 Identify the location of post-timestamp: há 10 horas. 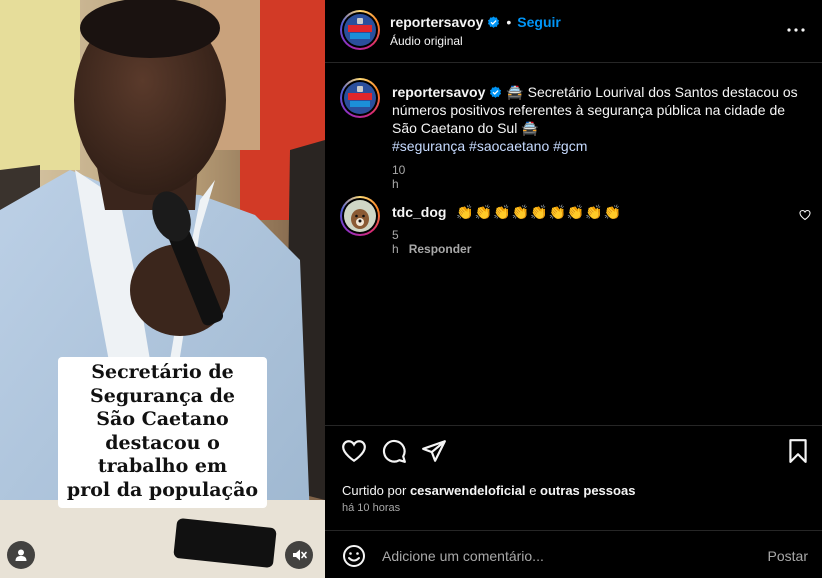
(371, 508).